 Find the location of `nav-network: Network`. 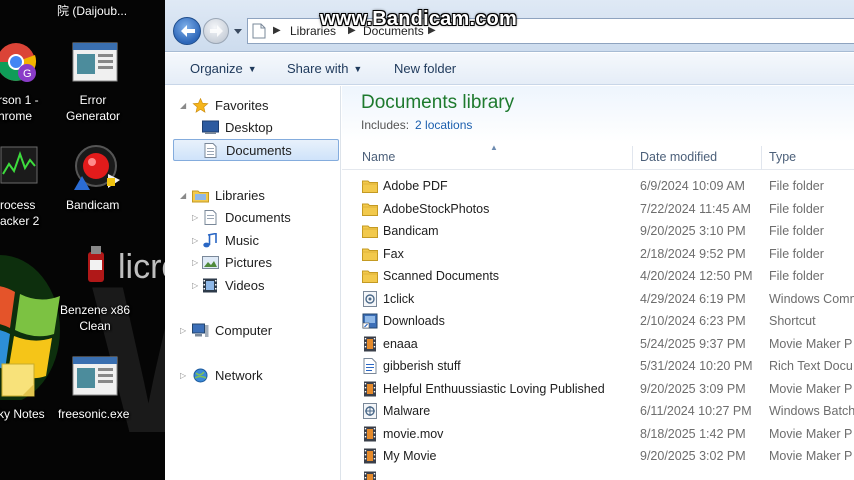

nav-network: Network is located at coordinates (262, 376).